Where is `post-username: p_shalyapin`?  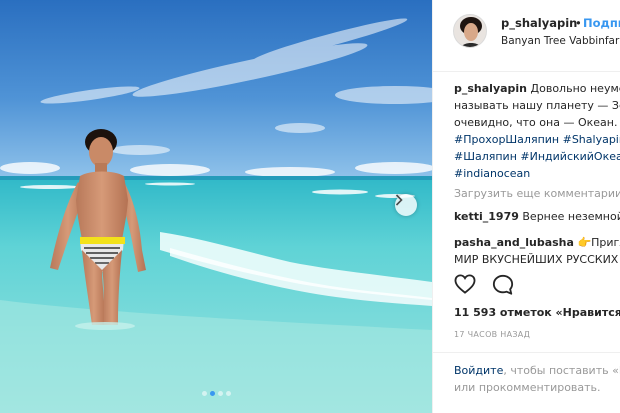
post-username: p_shalyapin is located at coordinates (539, 23).